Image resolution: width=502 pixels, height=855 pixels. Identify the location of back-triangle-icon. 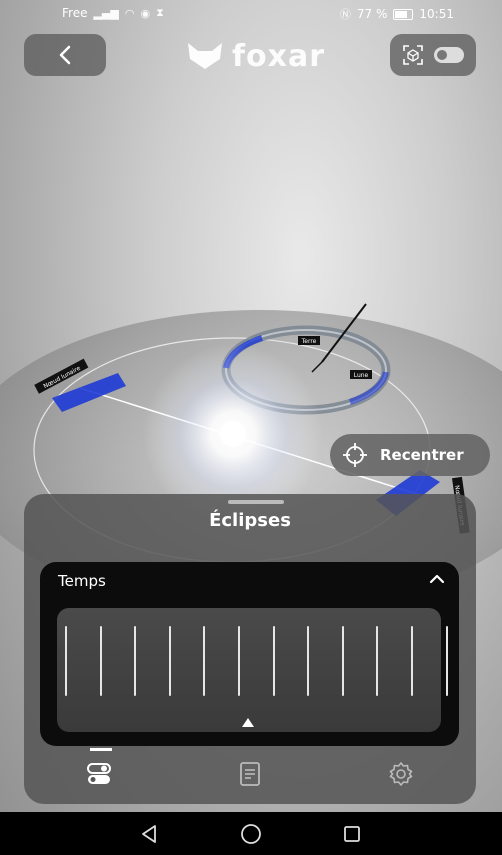
(150, 834).